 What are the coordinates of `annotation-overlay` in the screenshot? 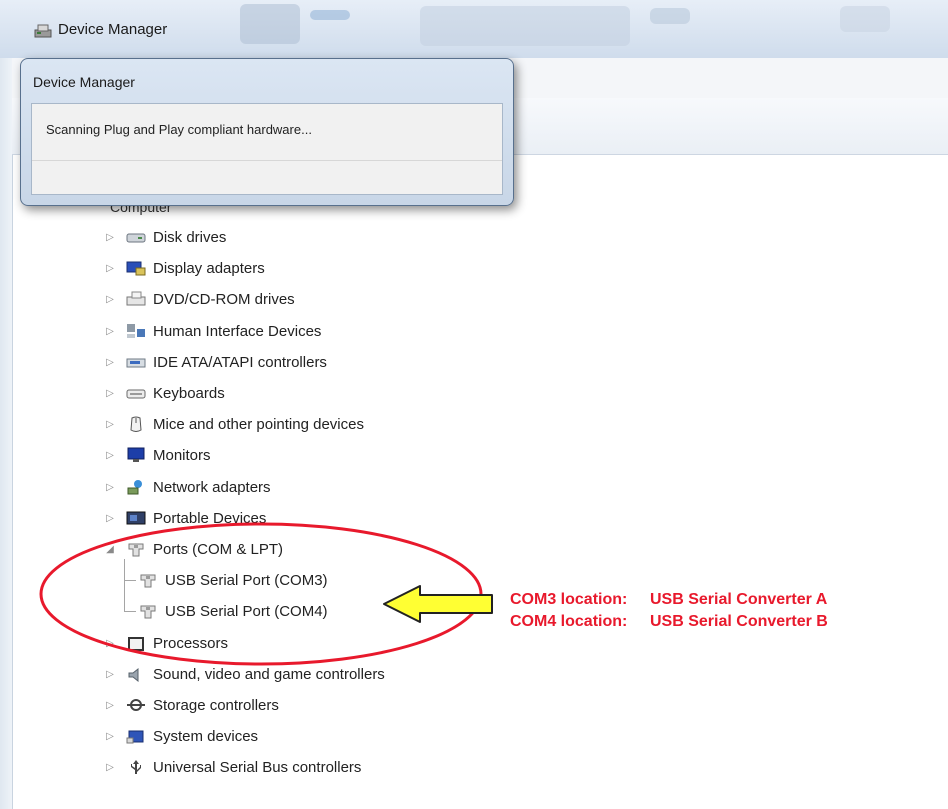 It's located at (266, 594).